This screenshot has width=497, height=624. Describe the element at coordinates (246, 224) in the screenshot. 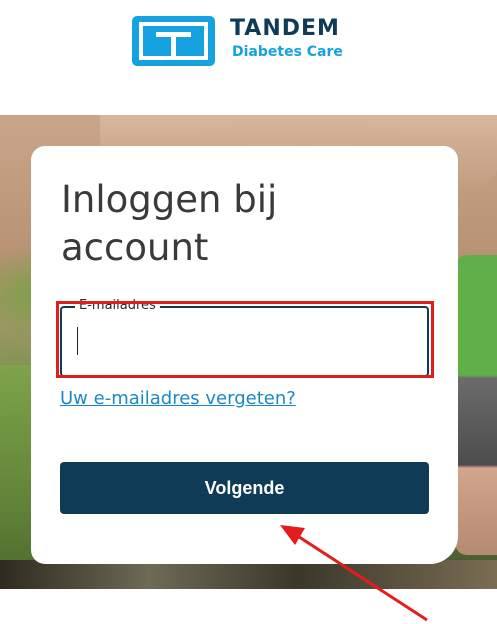

I see `page-title: Inloggen bij account` at that location.